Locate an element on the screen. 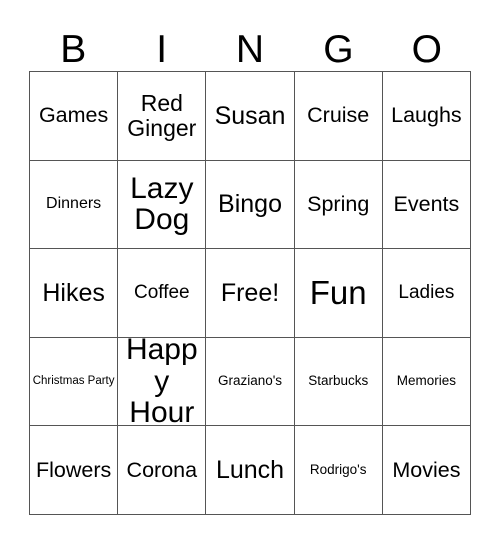 The height and width of the screenshot is (544, 500). bingo-header-row: B I N G O is located at coordinates (250, 42).